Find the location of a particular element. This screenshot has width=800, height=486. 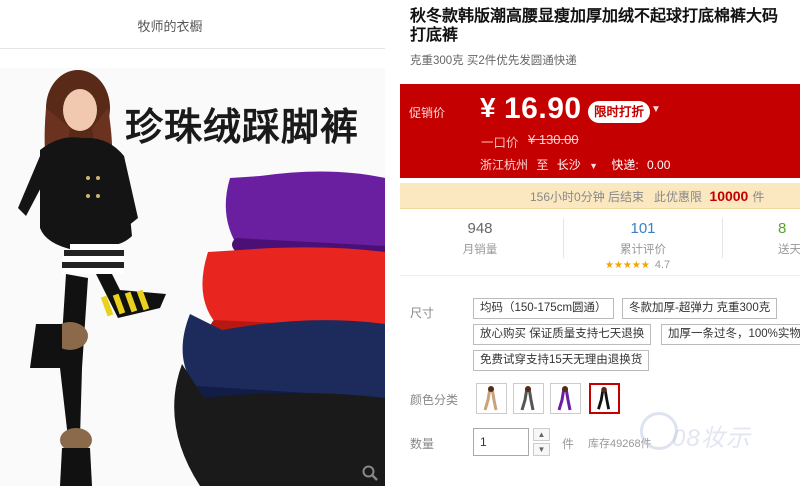

quantity-input is located at coordinates (501, 442).